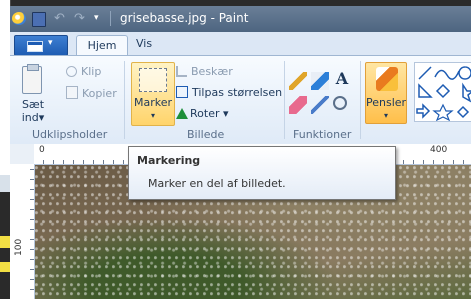 The width and height of the screenshot is (471, 299). I want to click on resize-icon, so click(182, 92).